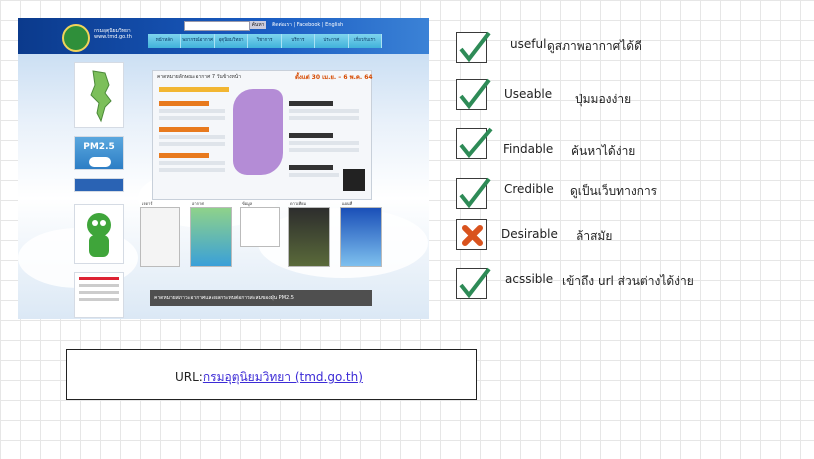 The image size is (814, 459). I want to click on nav-item: อุตุนิยมวิทยา, so click(232, 41).